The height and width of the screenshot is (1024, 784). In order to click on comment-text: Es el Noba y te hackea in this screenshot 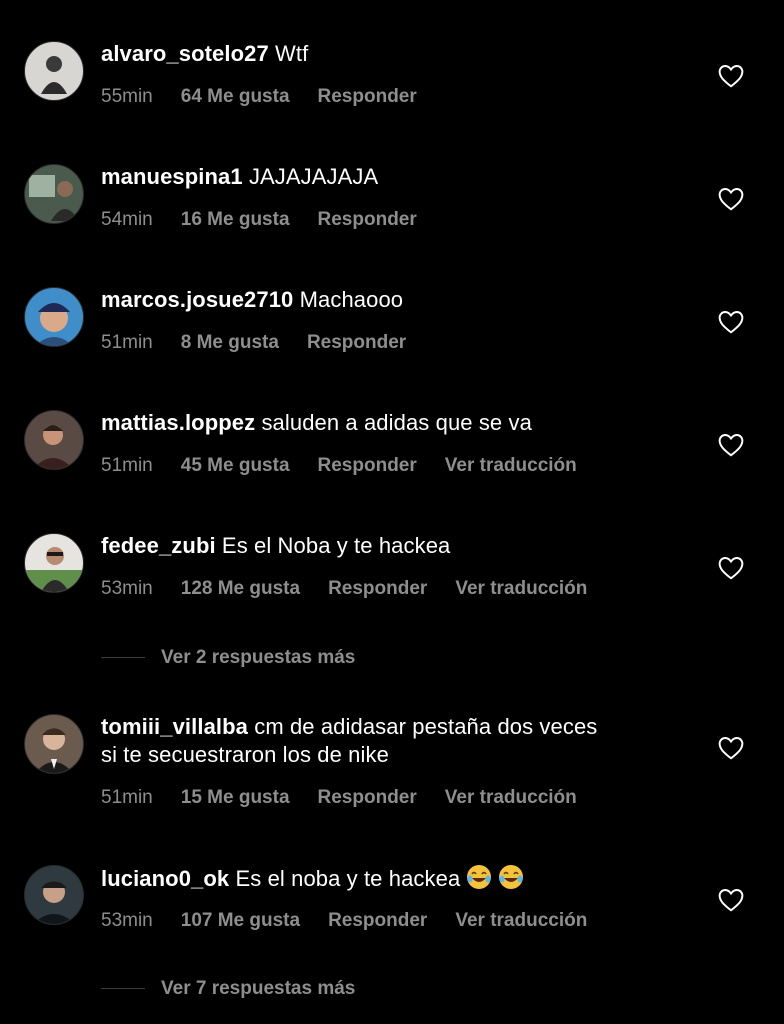, I will do `click(336, 545)`.